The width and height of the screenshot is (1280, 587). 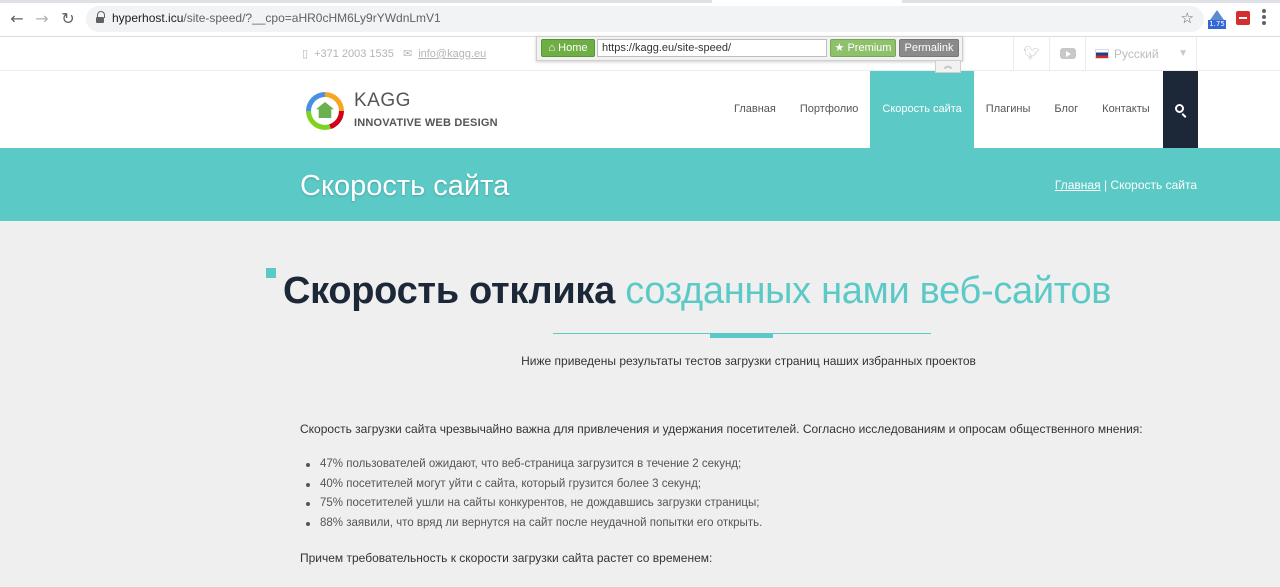 I want to click on youtube-icon, so click(x=1067, y=53).